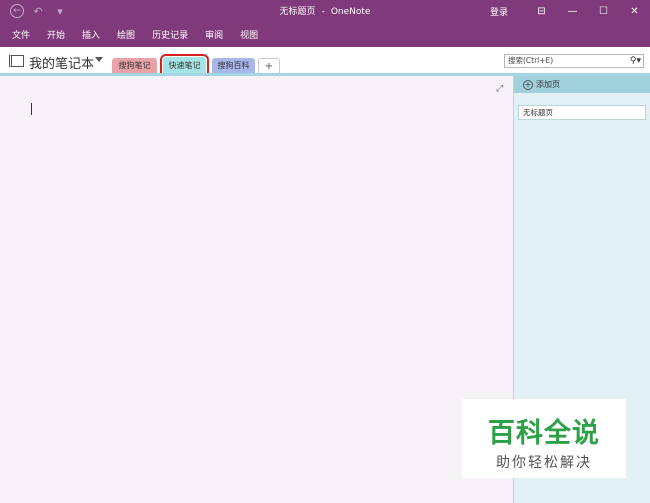 Image resolution: width=650 pixels, height=503 pixels. I want to click on tab-home: 开始, so click(56, 34).